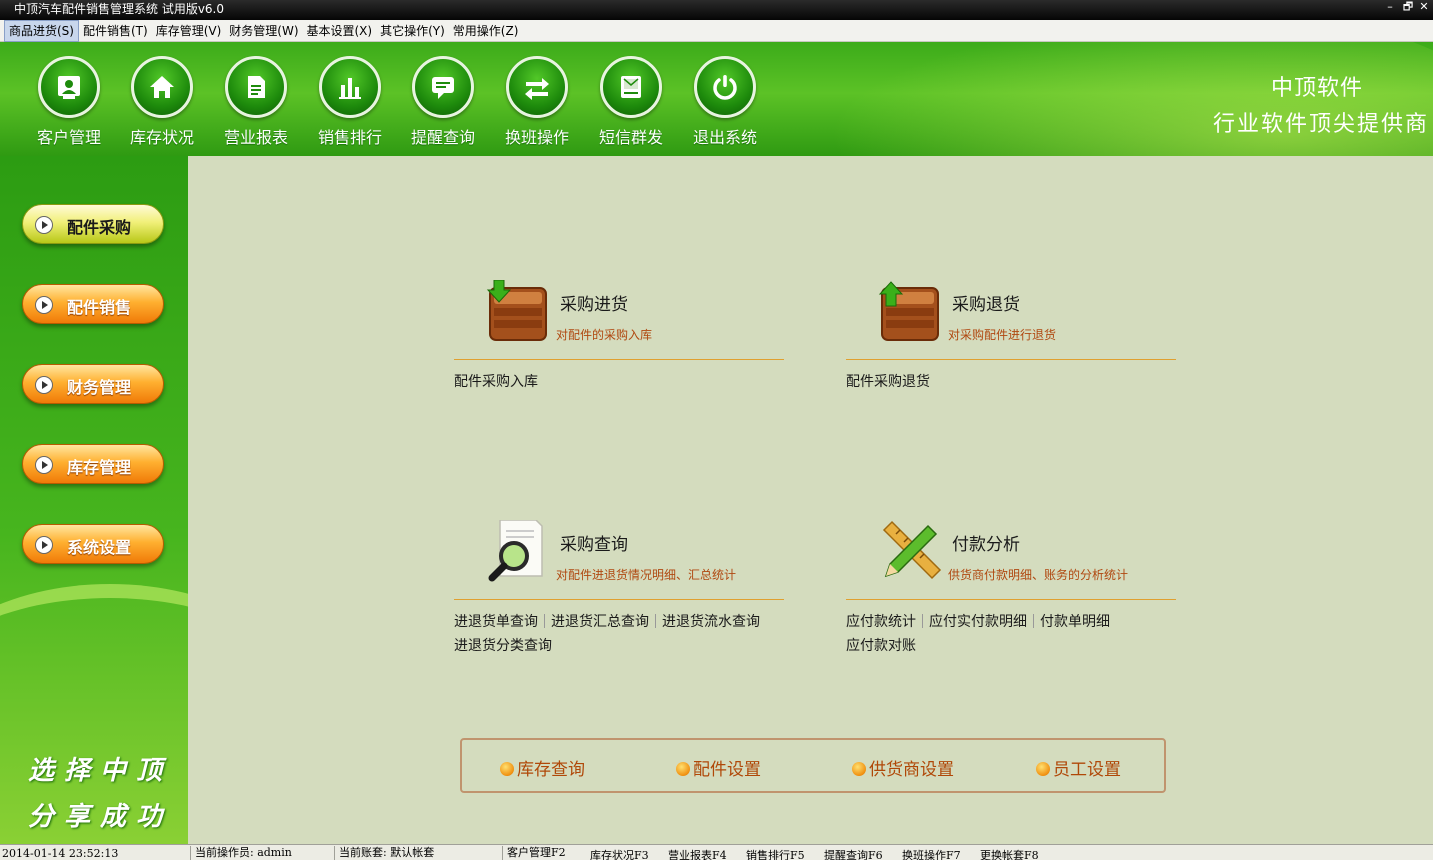 This screenshot has height=860, width=1433. Describe the element at coordinates (624, 382) in the screenshot. I see `card-links: 配件采购入库` at that location.